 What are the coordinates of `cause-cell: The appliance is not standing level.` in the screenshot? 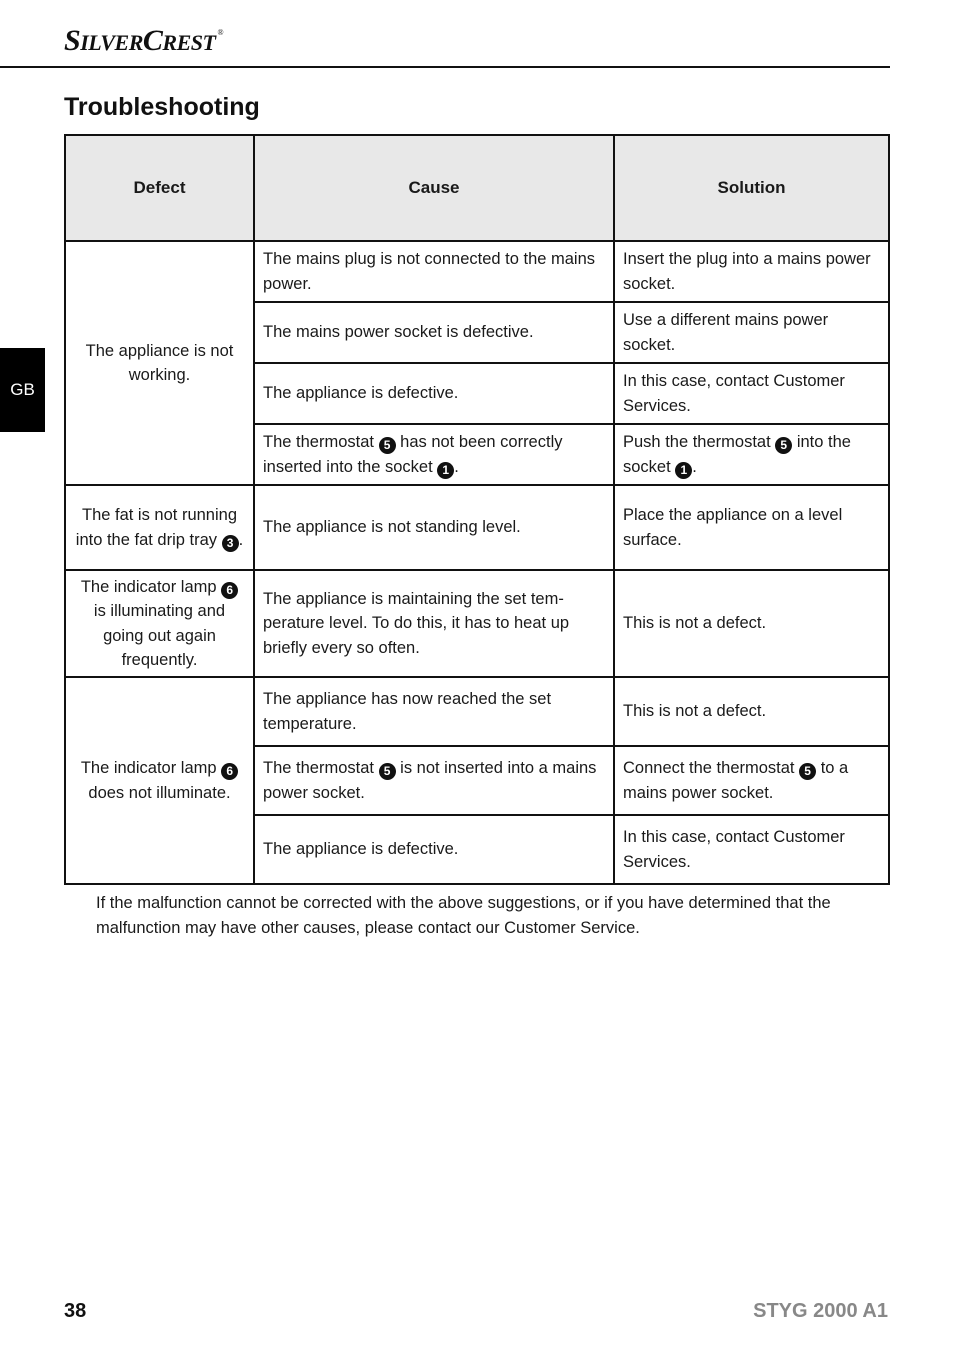 It's located at (434, 527).